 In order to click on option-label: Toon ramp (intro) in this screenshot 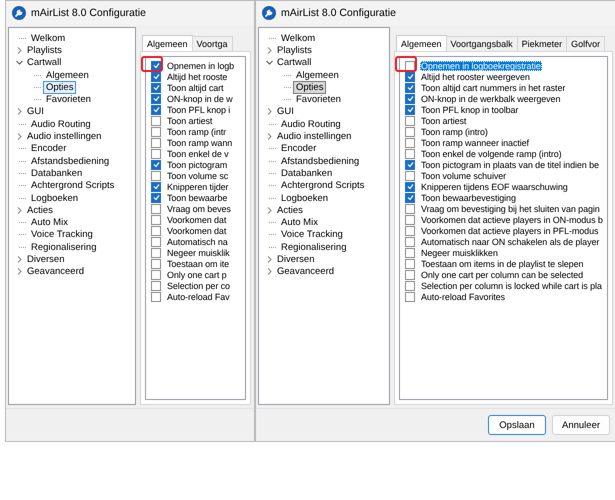, I will do `click(454, 131)`.